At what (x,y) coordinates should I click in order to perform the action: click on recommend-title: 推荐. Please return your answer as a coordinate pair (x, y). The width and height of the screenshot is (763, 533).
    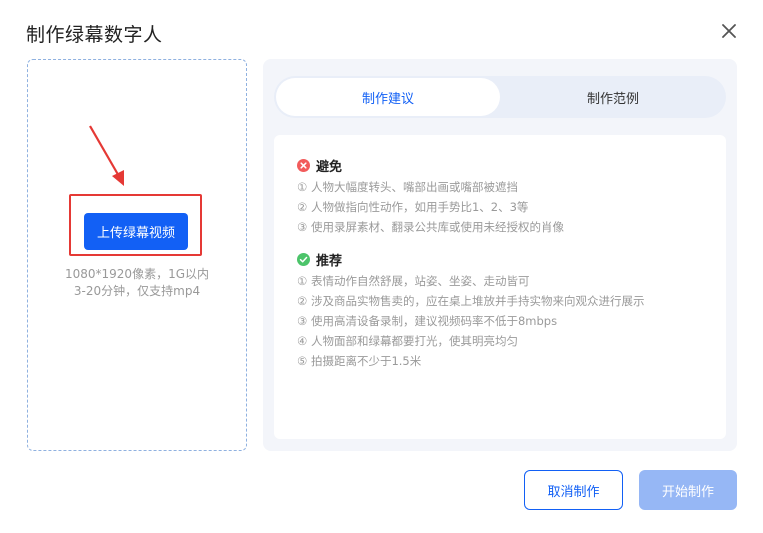
    Looking at the image, I should click on (329, 261).